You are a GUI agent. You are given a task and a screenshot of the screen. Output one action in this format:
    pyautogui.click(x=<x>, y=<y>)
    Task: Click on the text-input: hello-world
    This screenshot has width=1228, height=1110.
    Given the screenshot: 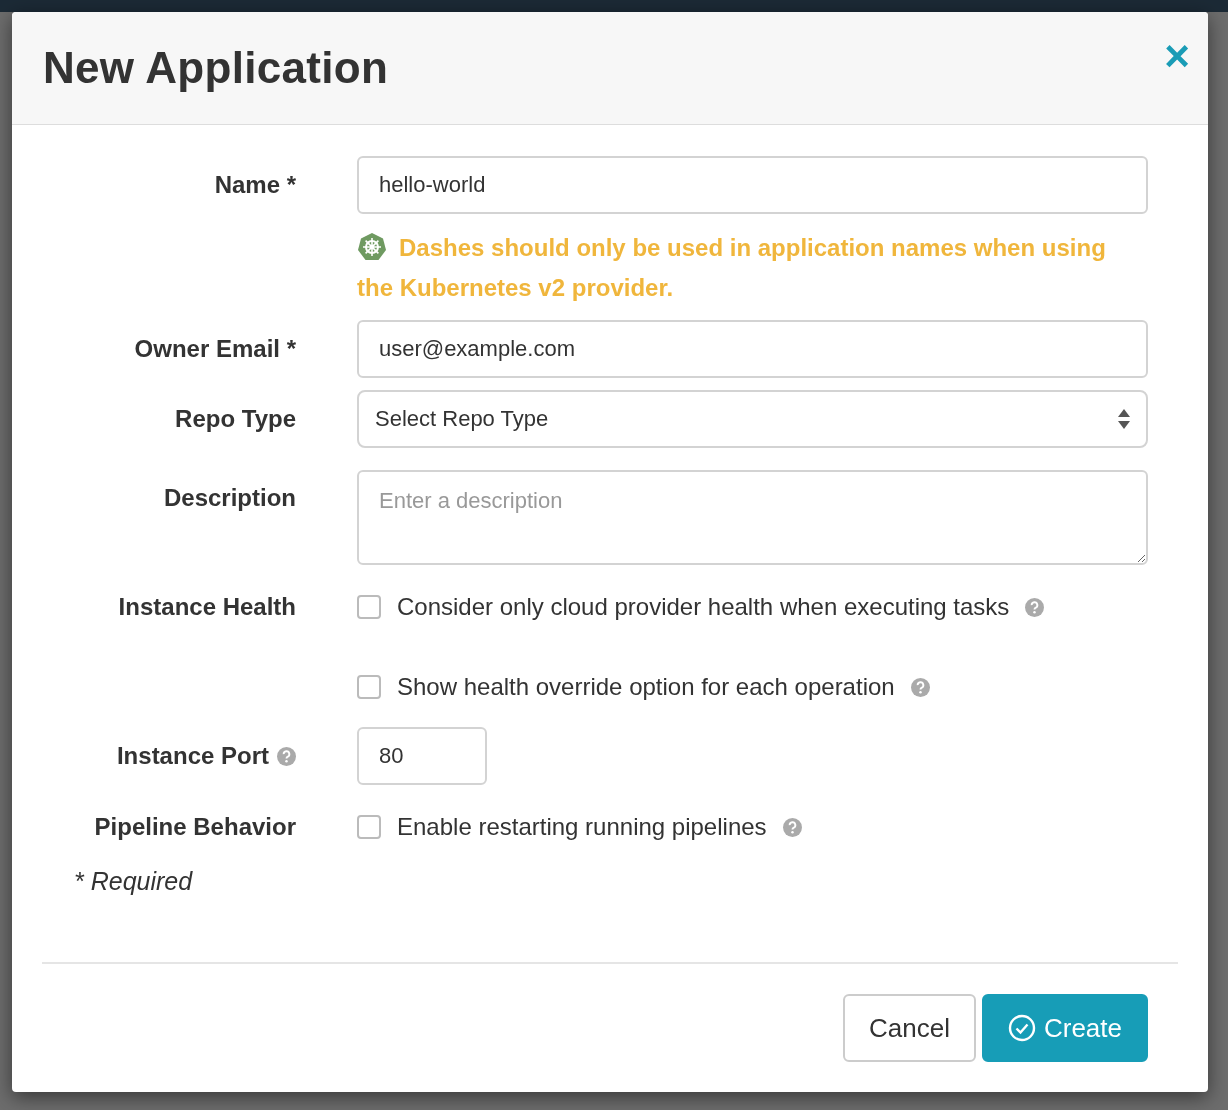 What is the action you would take?
    pyautogui.click(x=752, y=185)
    